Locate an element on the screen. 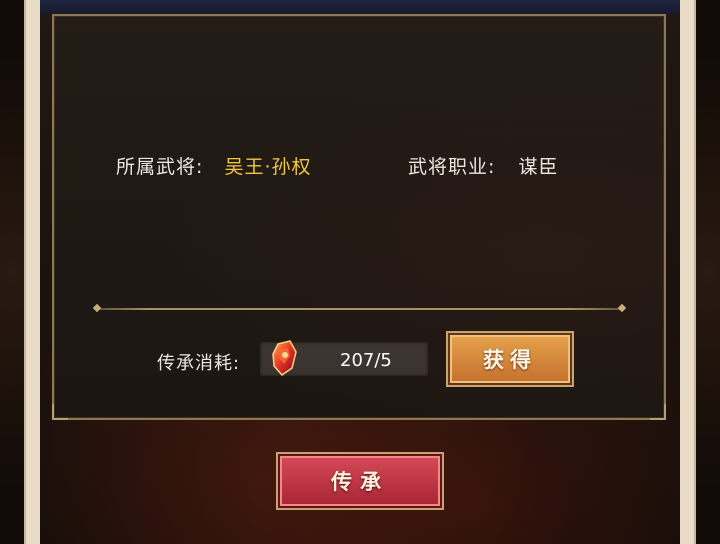 The width and height of the screenshot is (720, 544). inherit-button: 传承 is located at coordinates (360, 481).